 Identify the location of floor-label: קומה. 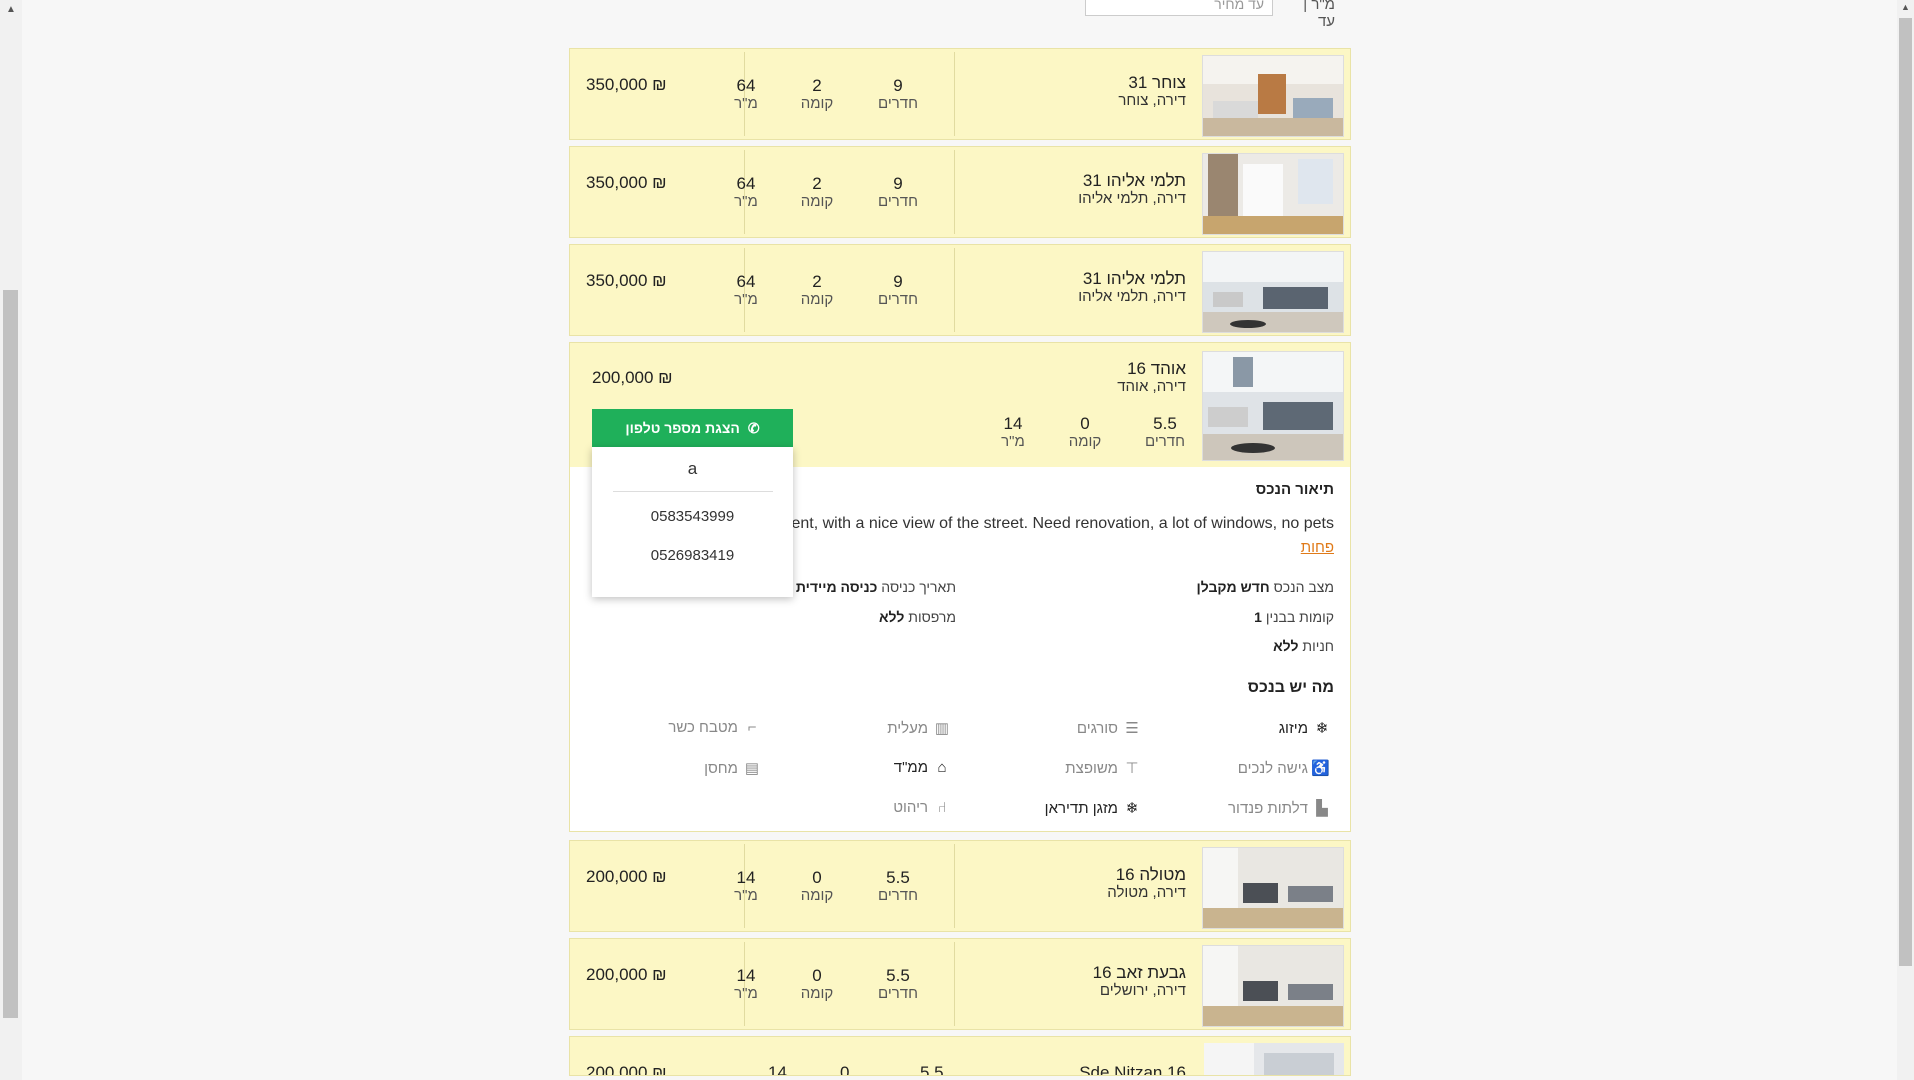
(817, 201).